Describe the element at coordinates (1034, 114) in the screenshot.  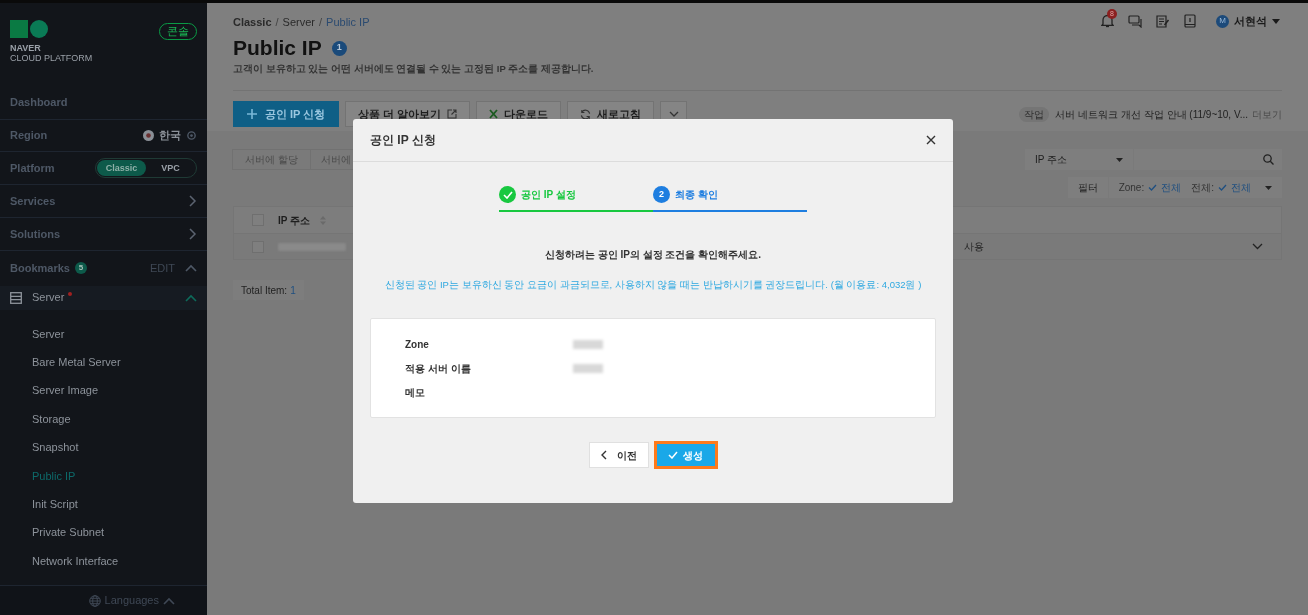
I see `notice-tag: 작업` at that location.